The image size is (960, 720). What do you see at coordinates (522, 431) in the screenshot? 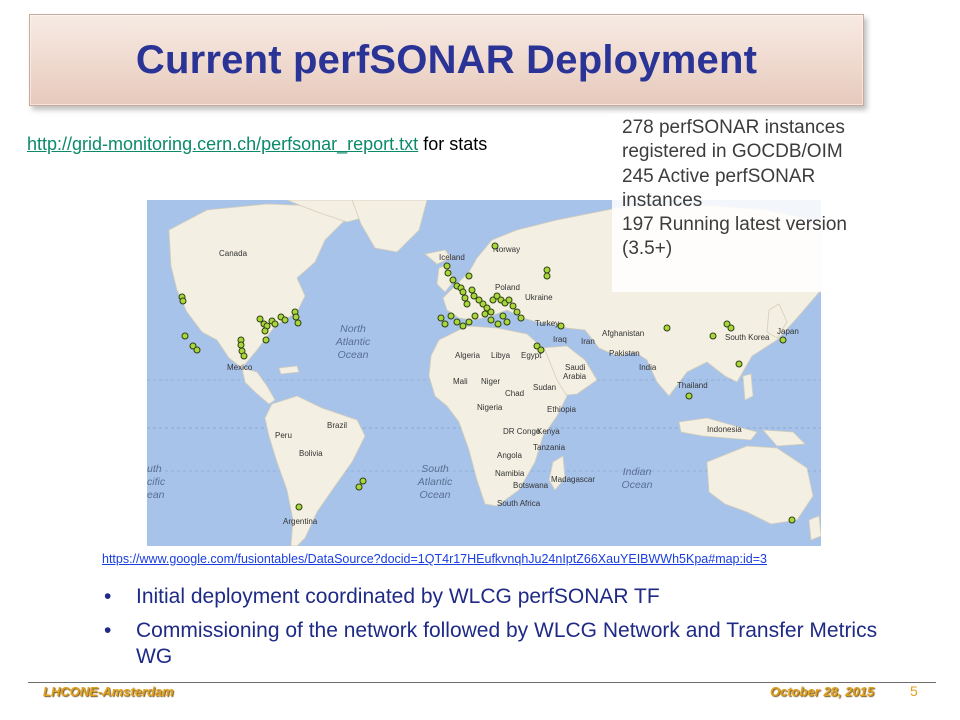
I see `label-dr-congo: DR Congo` at bounding box center [522, 431].